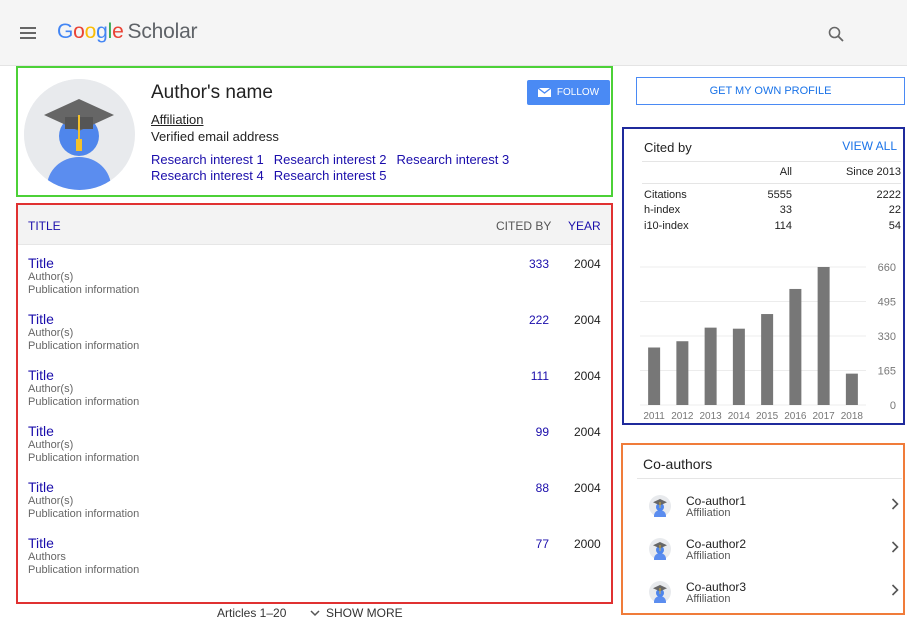 This screenshot has height=619, width=907. Describe the element at coordinates (678, 464) in the screenshot. I see `coauthors-title: Co-authors` at that location.